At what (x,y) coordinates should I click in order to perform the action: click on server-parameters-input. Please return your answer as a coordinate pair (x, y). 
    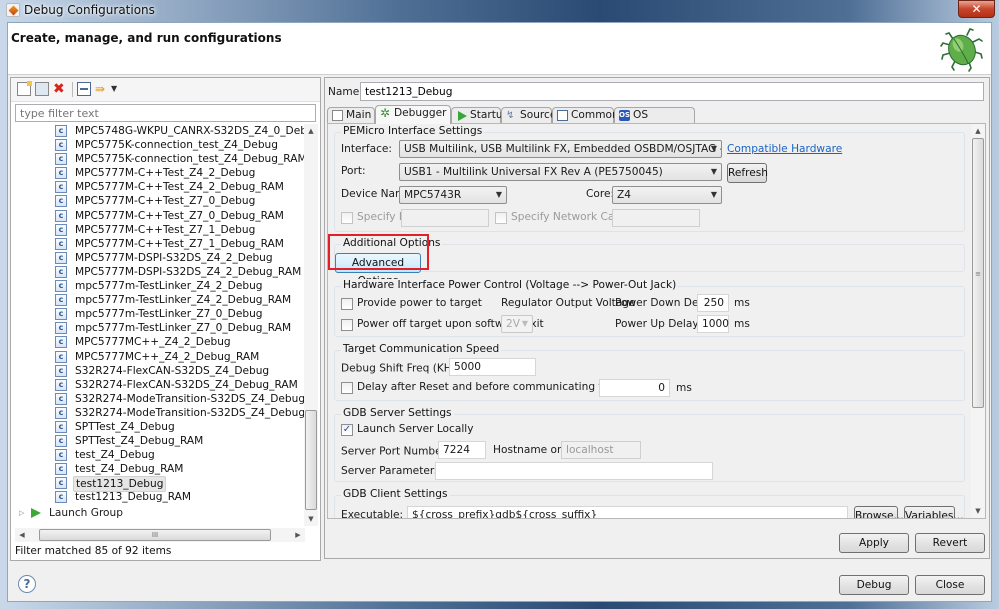
    Looking at the image, I should click on (574, 471).